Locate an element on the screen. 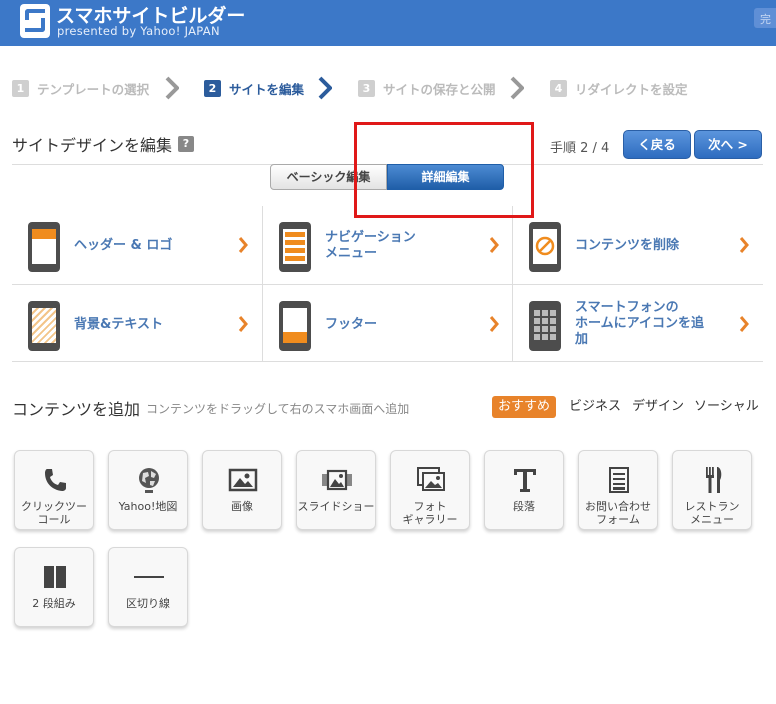  phone-menu-icon is located at coordinates (295, 247).